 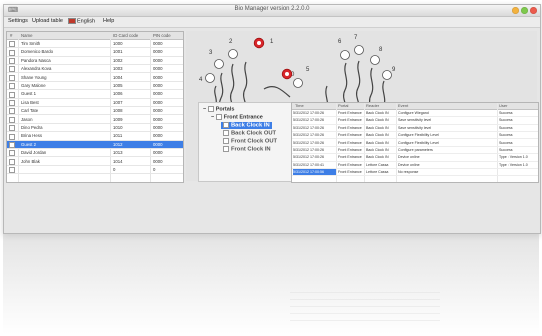 I want to click on finger-9-tip: 9, so click(x=389, y=73).